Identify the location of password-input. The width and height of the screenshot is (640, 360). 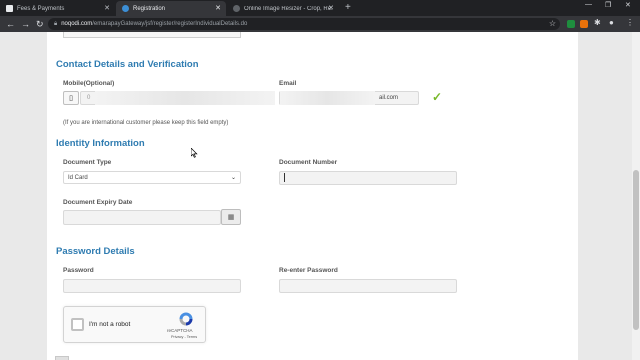
(152, 286).